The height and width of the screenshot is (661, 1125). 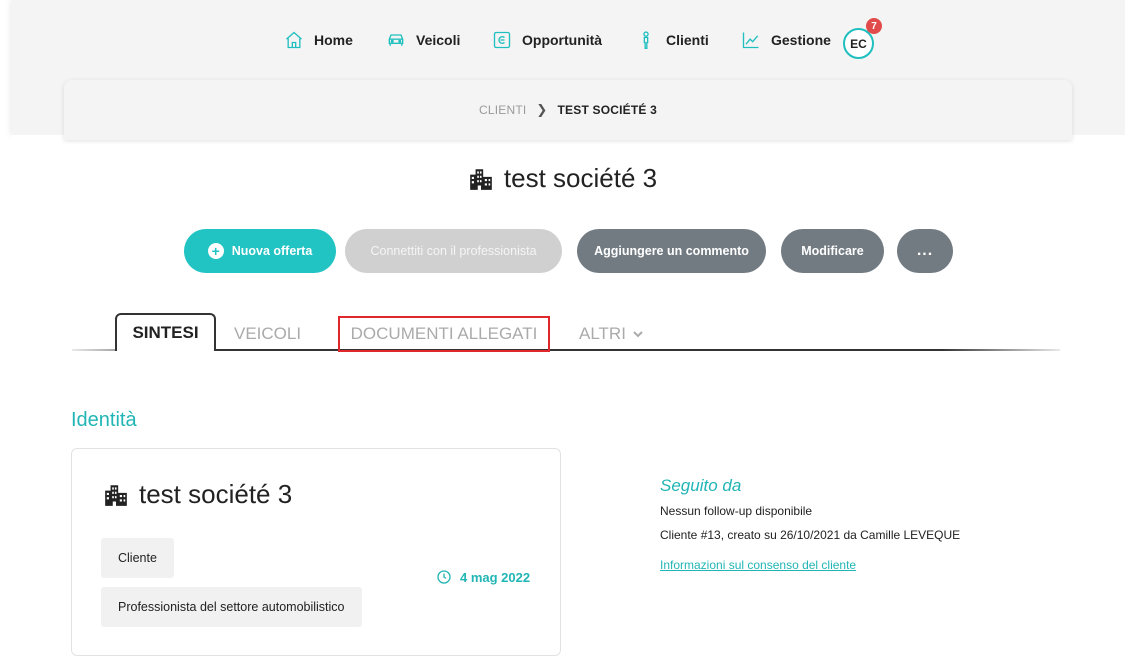 What do you see at coordinates (137, 558) in the screenshot?
I see `tag-client: Cliente` at bounding box center [137, 558].